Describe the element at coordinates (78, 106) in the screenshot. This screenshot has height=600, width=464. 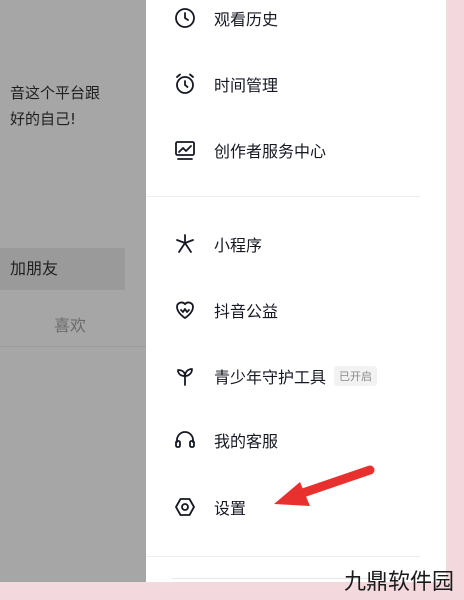
I see `profile-bio: 音这个平台跟 好的自己!` at that location.